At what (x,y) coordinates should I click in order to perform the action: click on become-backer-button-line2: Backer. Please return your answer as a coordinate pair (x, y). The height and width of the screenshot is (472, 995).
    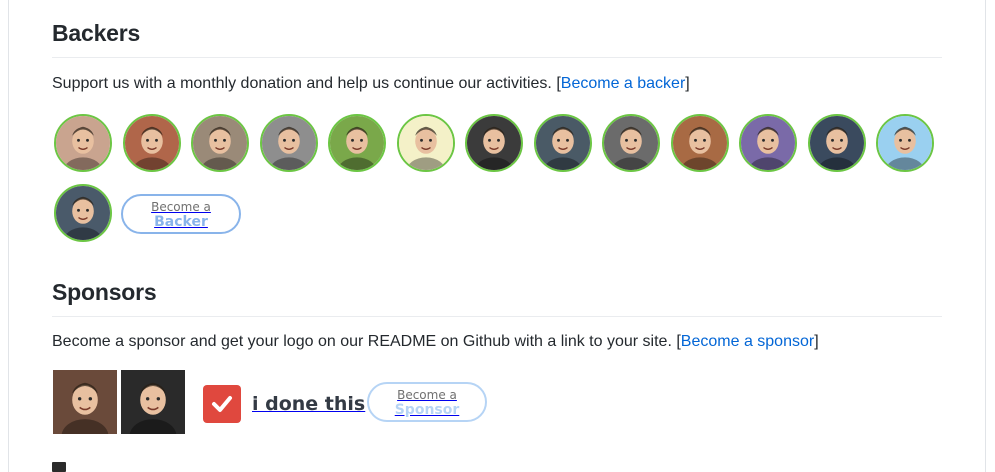
    Looking at the image, I should click on (181, 222).